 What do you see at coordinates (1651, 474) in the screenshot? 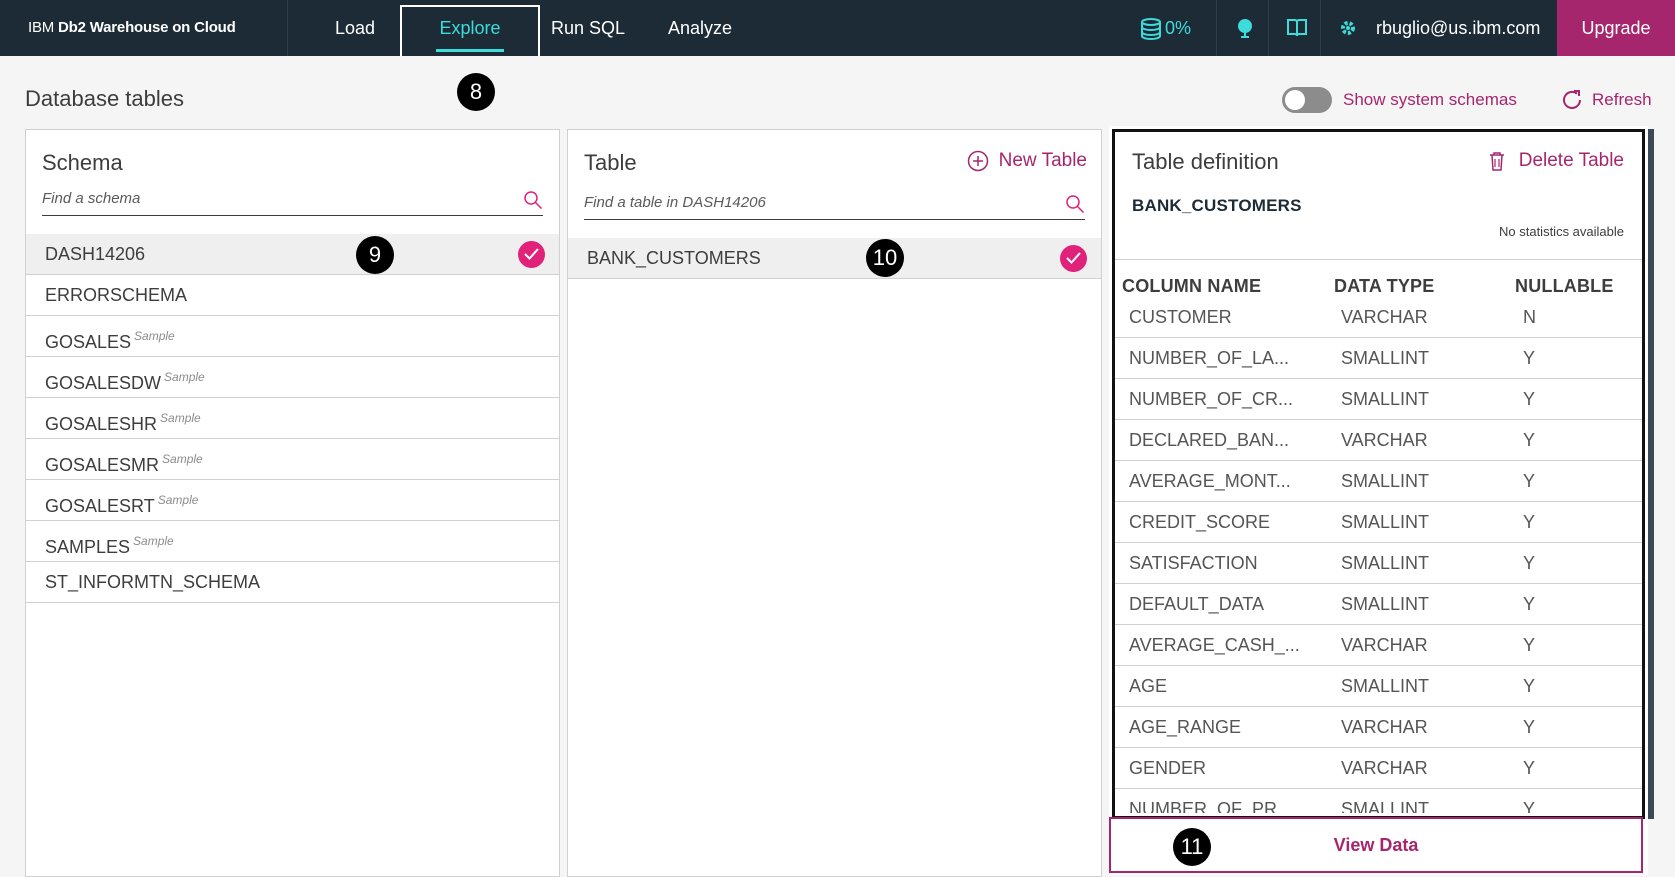
I see `definition-scrollbar` at bounding box center [1651, 474].